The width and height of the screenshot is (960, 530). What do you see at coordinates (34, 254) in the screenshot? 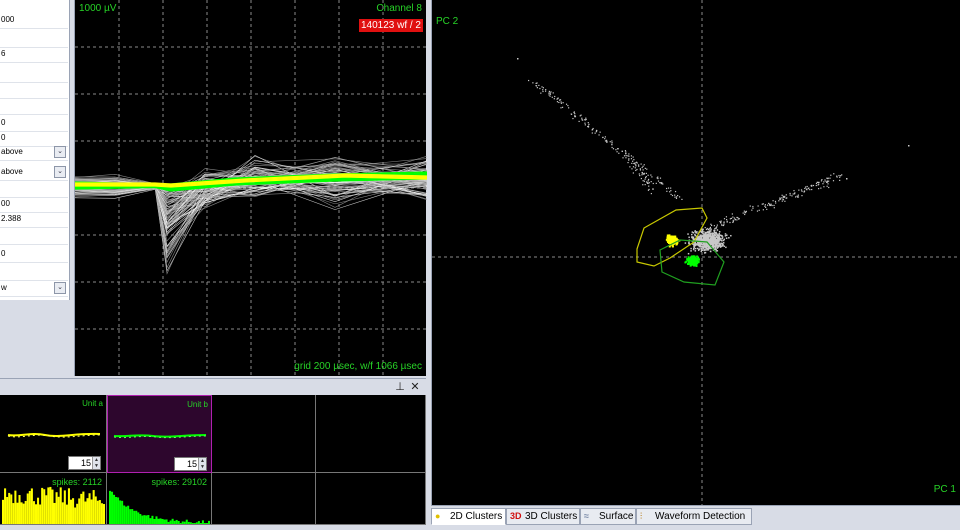
I see `property-row: 0` at bounding box center [34, 254].